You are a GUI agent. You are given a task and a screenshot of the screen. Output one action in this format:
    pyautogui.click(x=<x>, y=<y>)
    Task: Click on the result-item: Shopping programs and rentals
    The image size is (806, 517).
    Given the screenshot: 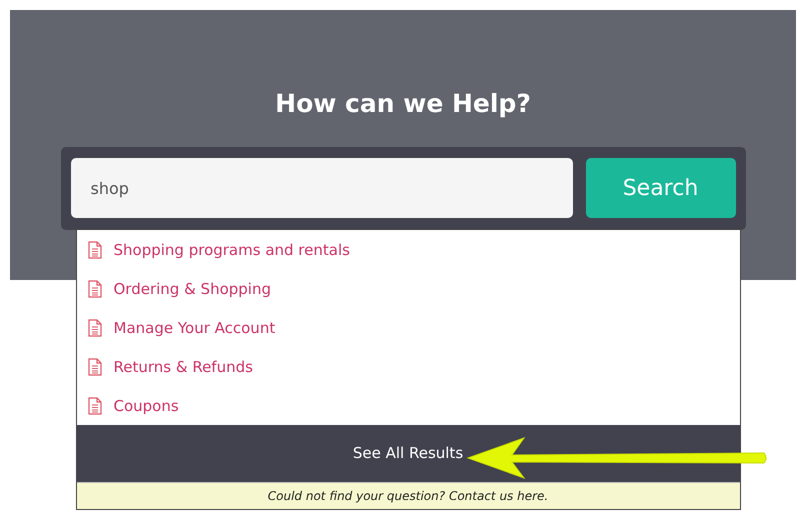 What is the action you would take?
    pyautogui.click(x=408, y=249)
    